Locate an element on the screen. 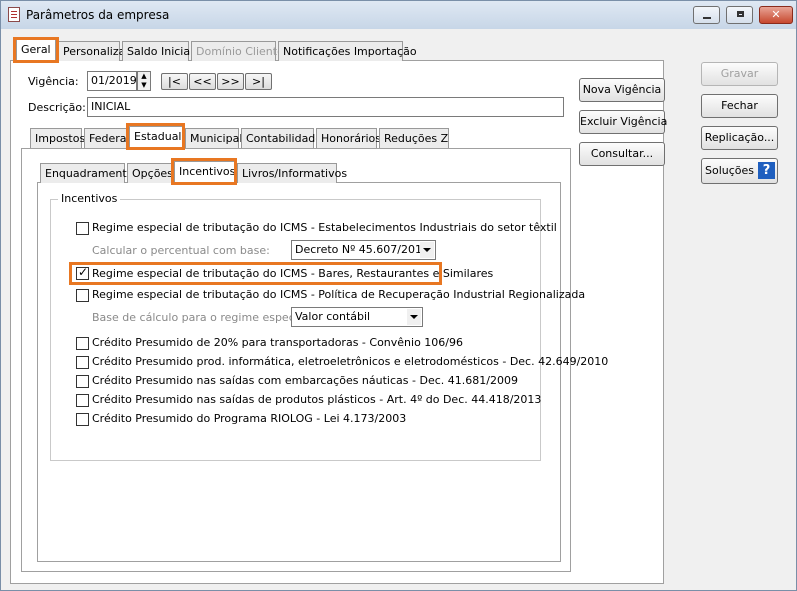 This screenshot has width=797, height=591. tab-personaliza: Personaliza is located at coordinates (91, 51).